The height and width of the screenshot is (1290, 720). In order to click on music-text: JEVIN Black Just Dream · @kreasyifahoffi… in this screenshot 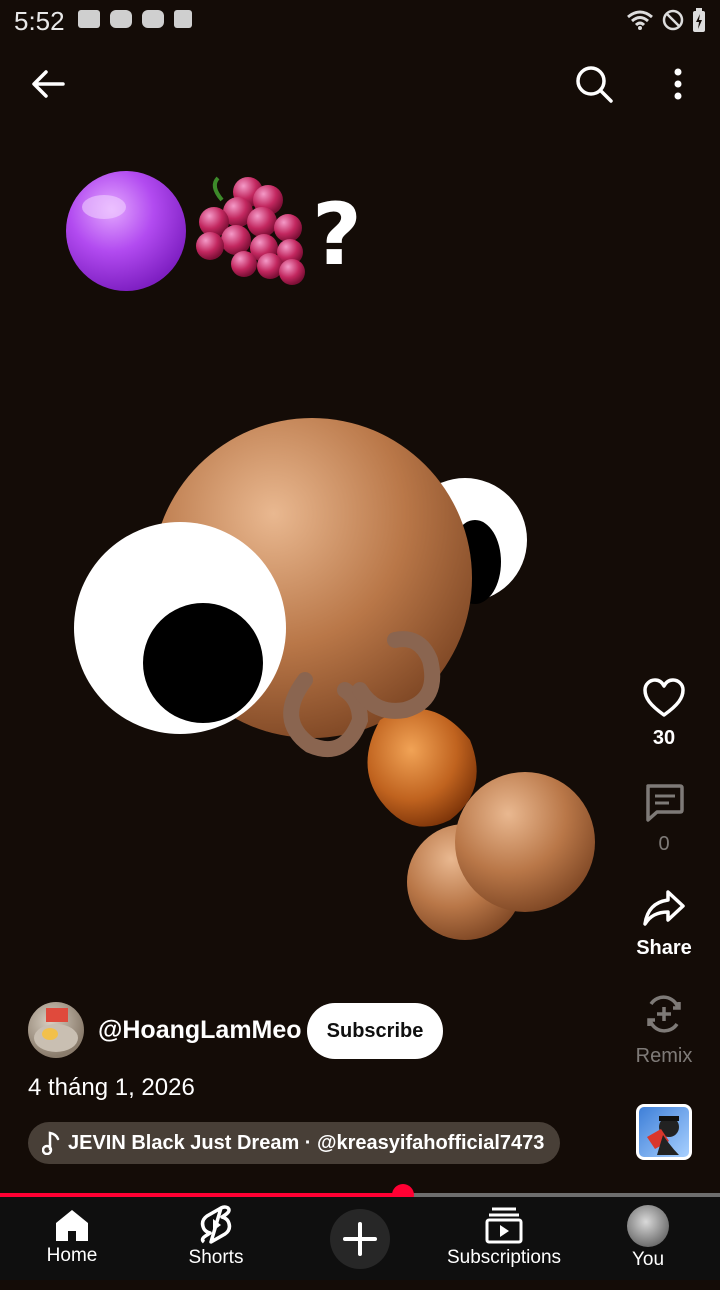, I will do `click(306, 1142)`.